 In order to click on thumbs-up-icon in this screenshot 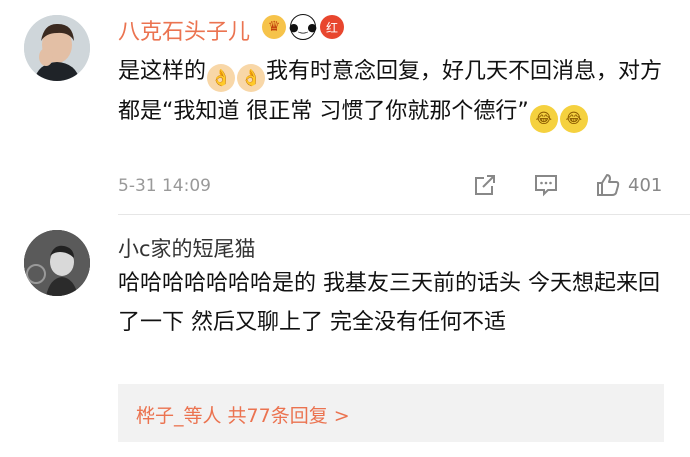, I will do `click(608, 185)`.